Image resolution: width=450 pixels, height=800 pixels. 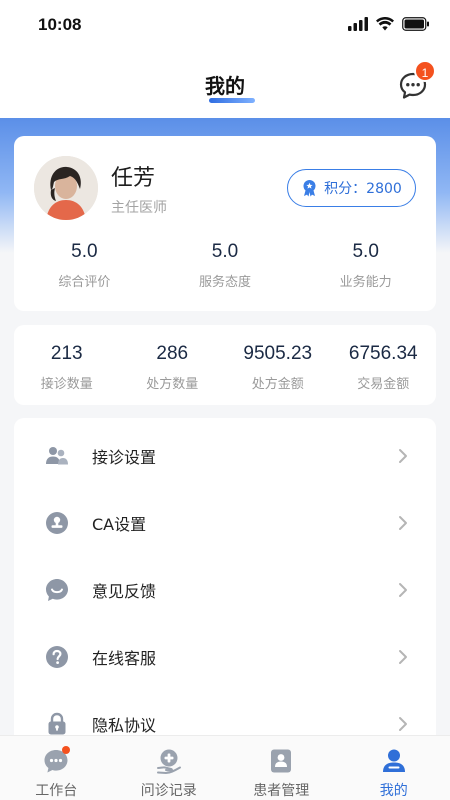 I want to click on profile-icon, so click(x=393, y=760).